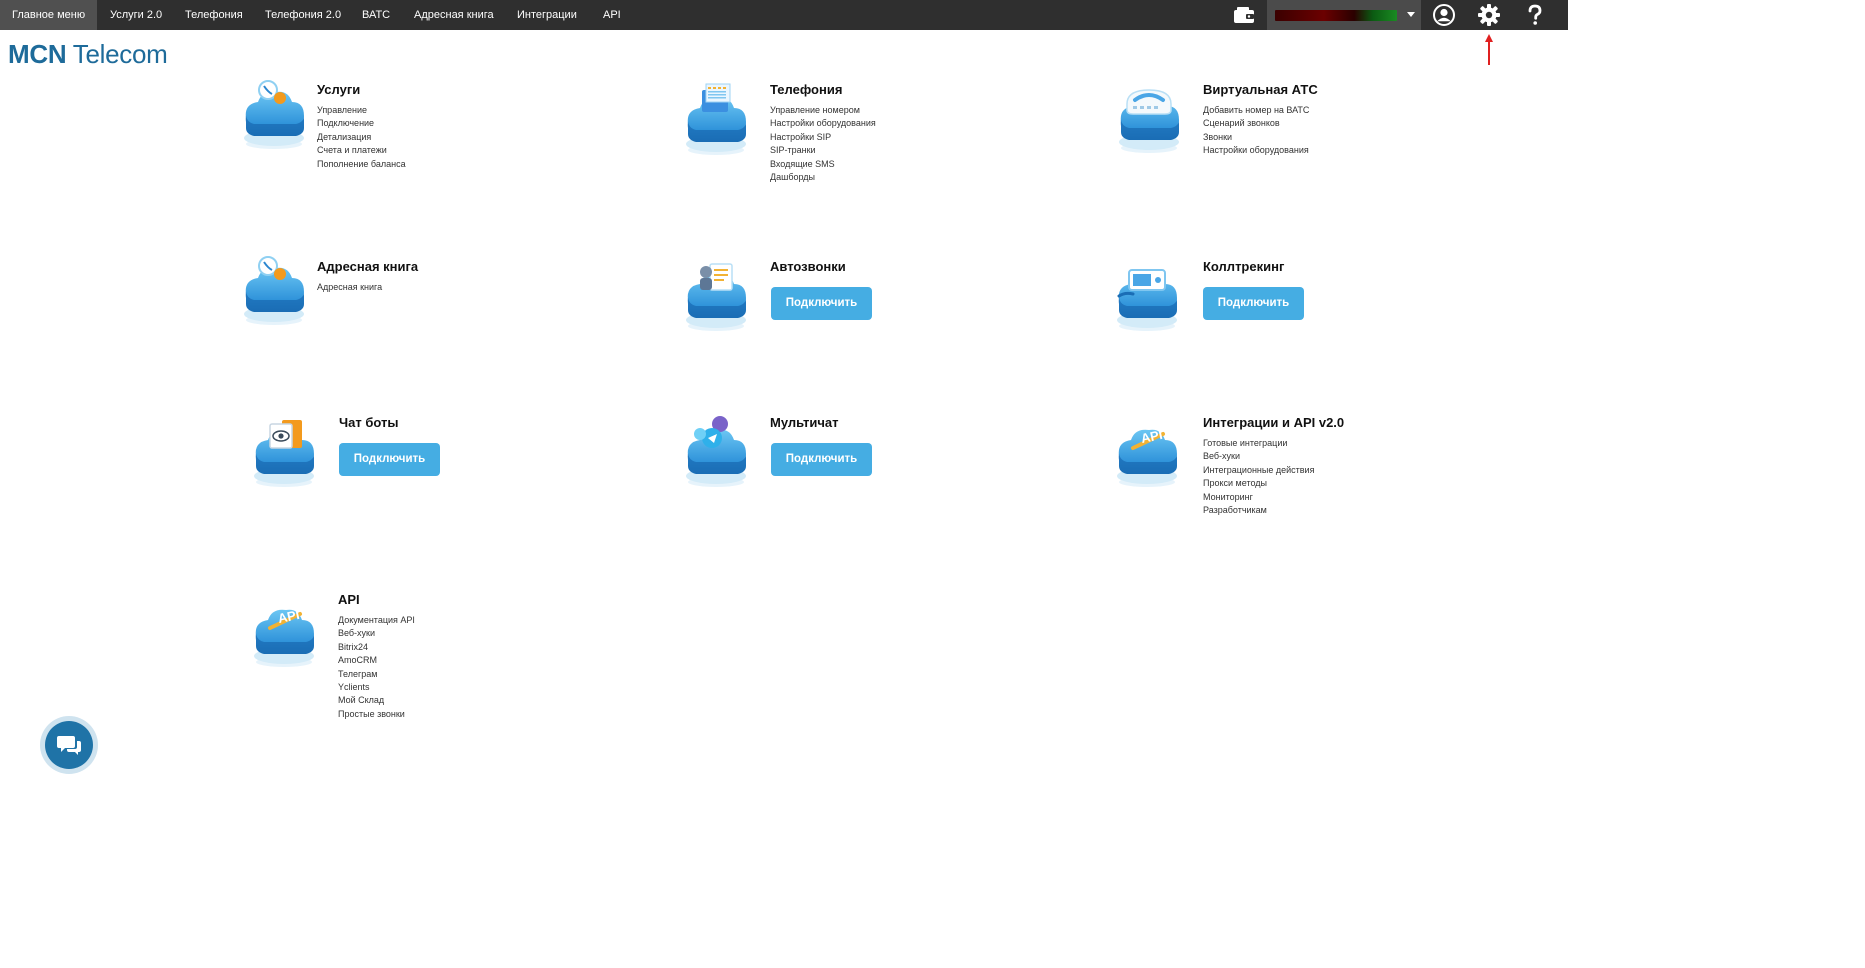 The image size is (1865, 968). Describe the element at coordinates (1149, 122) in the screenshot. I see `virtual-pbx-cloud-icon` at that location.